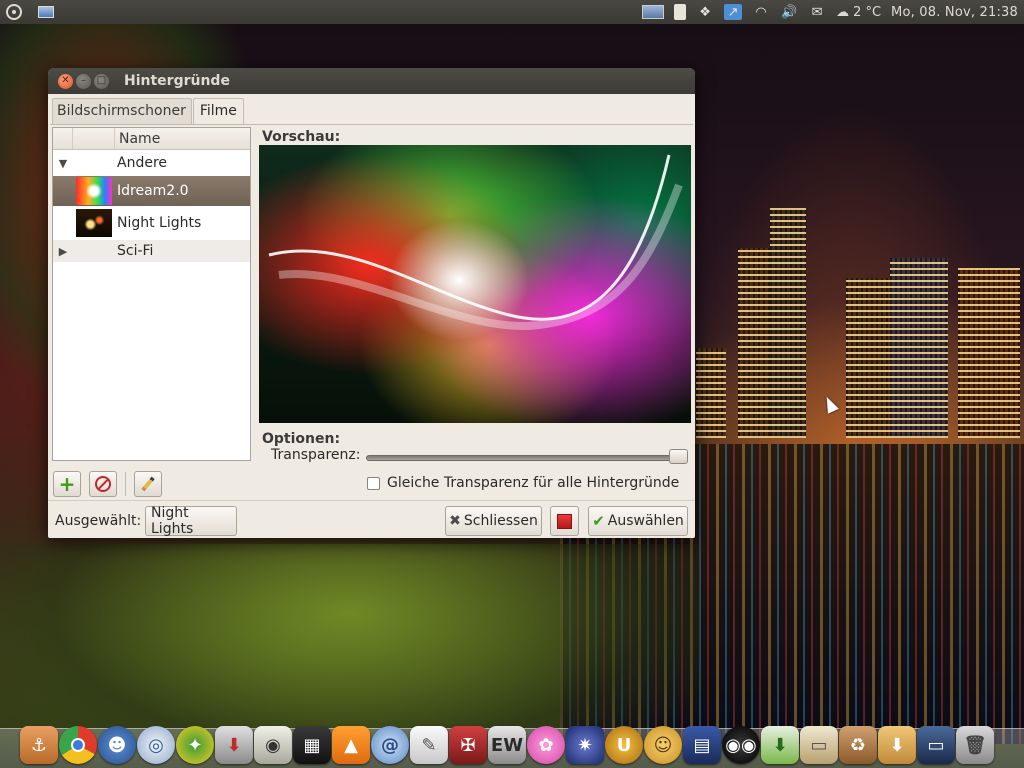 This screenshot has height=768, width=1024. I want to click on selected-wallpaper-button: Night Lights, so click(191, 521).